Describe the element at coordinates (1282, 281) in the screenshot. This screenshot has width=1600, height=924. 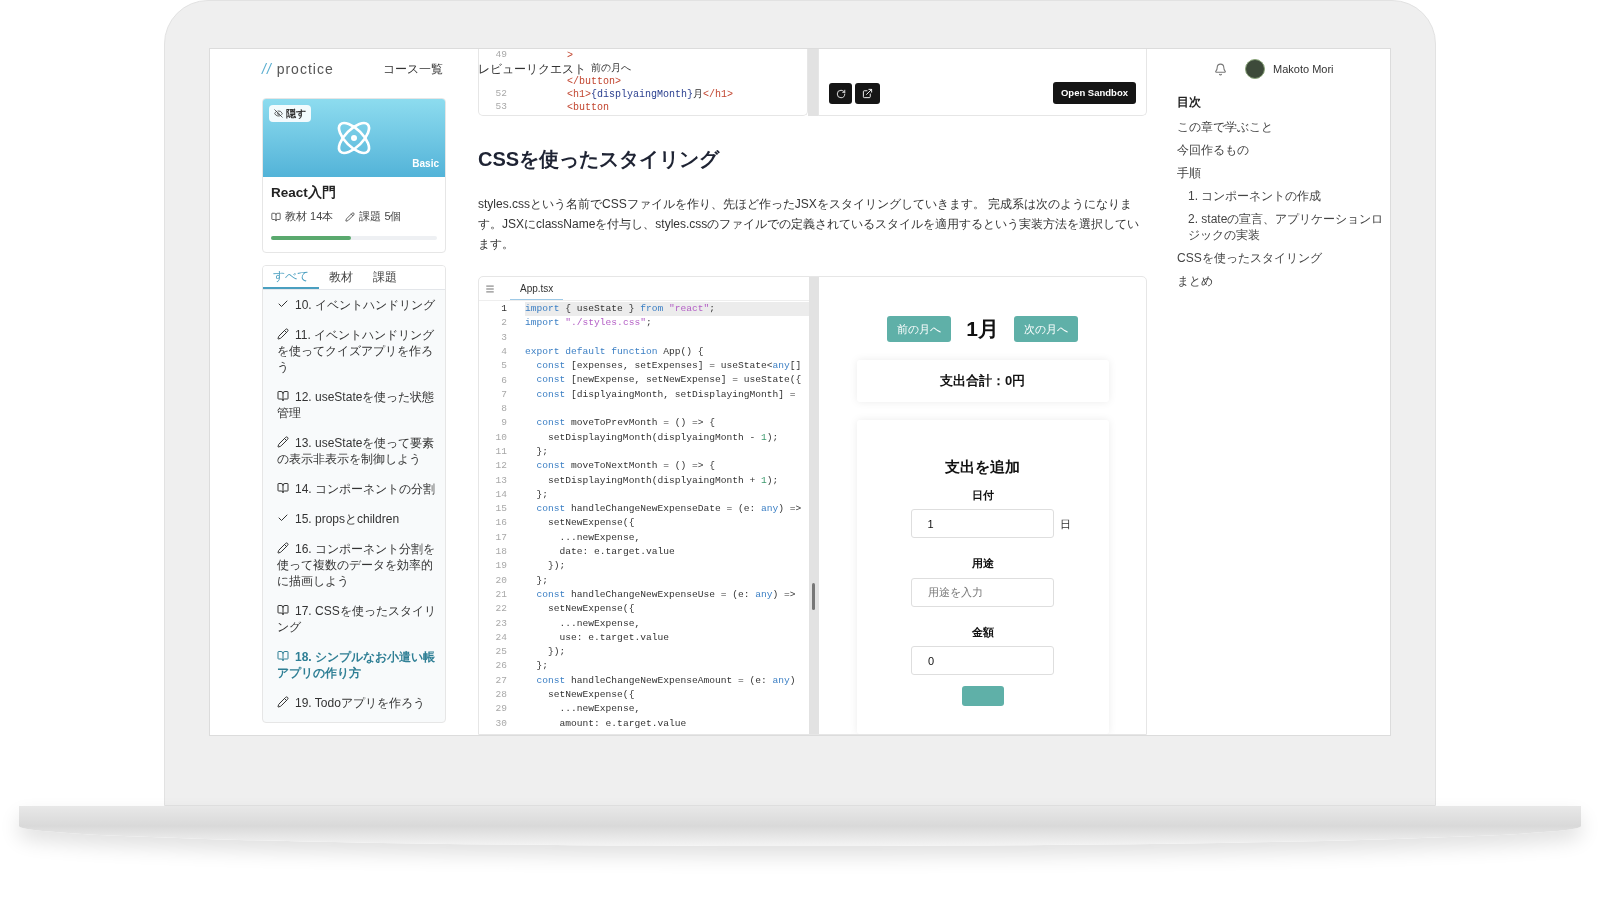
I see `toc-link: まとめ` at that location.